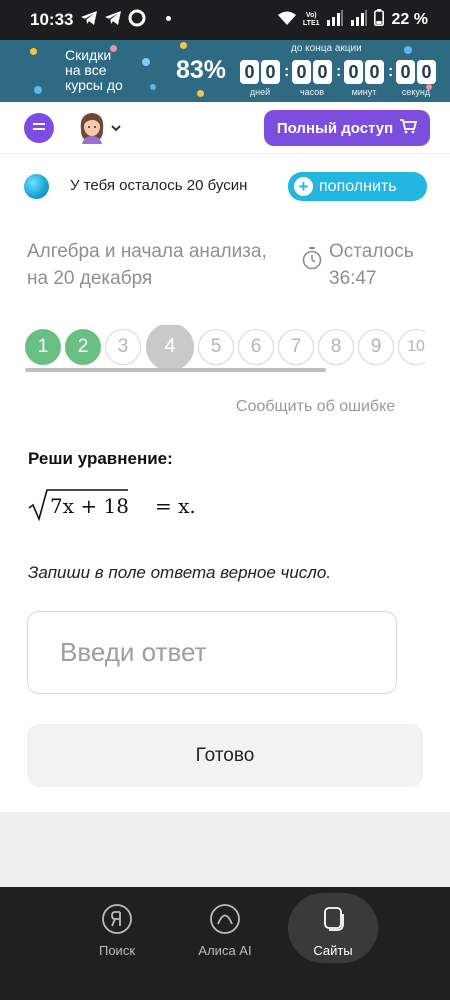 The image size is (450, 1000). What do you see at coordinates (117, 919) in the screenshot?
I see `yandex-search-icon` at bounding box center [117, 919].